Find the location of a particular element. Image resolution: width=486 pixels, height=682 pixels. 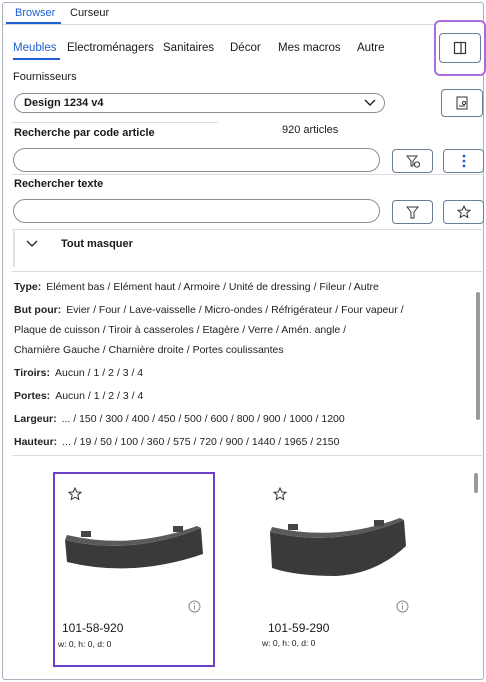

catalog-icon is located at coordinates (462, 103).